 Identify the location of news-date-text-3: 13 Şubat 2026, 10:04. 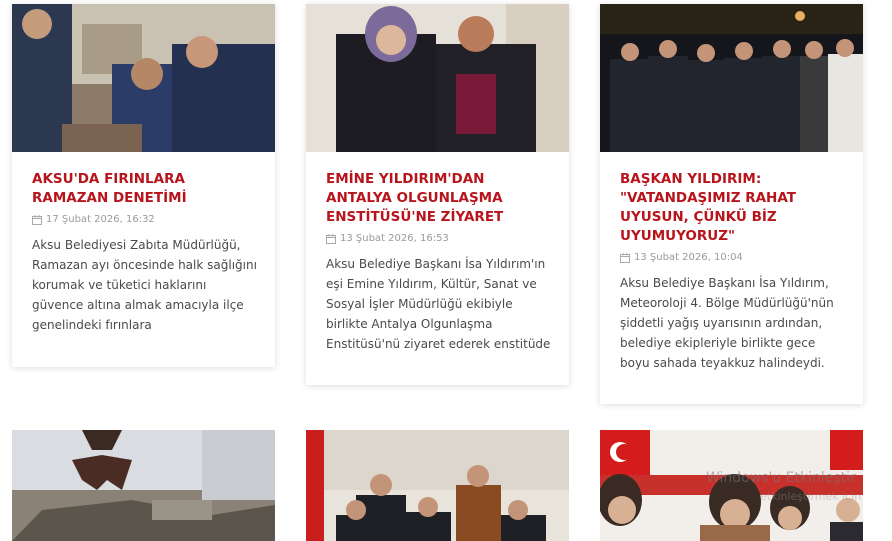
(688, 257).